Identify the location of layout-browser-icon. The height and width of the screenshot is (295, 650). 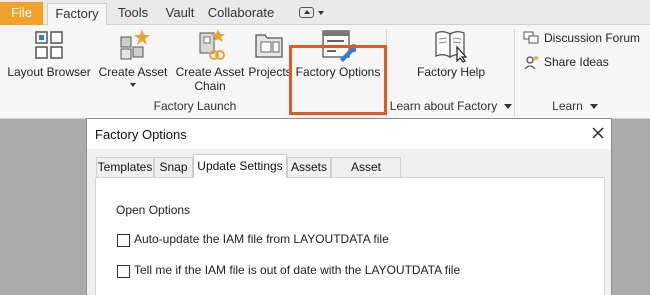
(49, 45).